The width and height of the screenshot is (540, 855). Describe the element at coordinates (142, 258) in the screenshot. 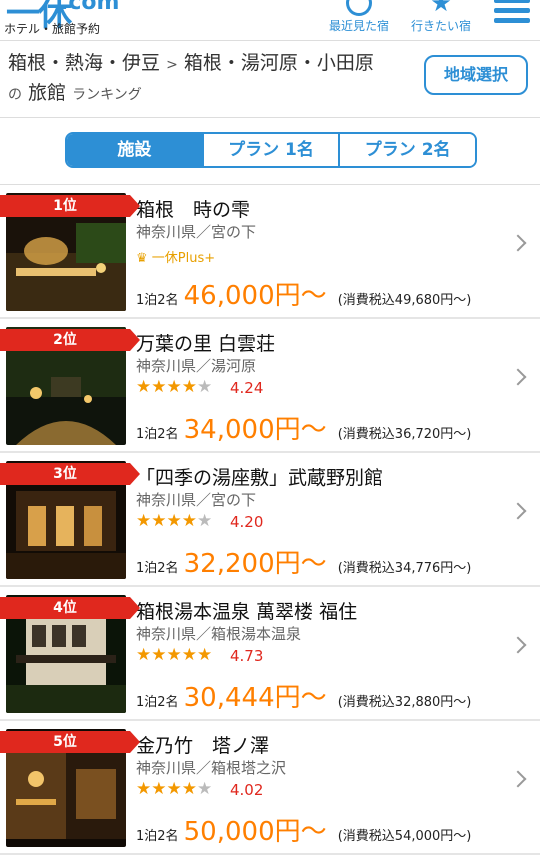

I see `crown-icon: ♛` at that location.